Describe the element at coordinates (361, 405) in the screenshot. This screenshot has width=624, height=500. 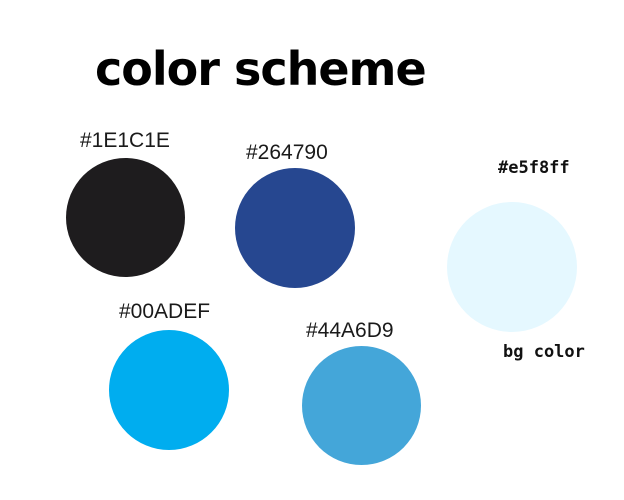
I see `swatch-sky` at that location.